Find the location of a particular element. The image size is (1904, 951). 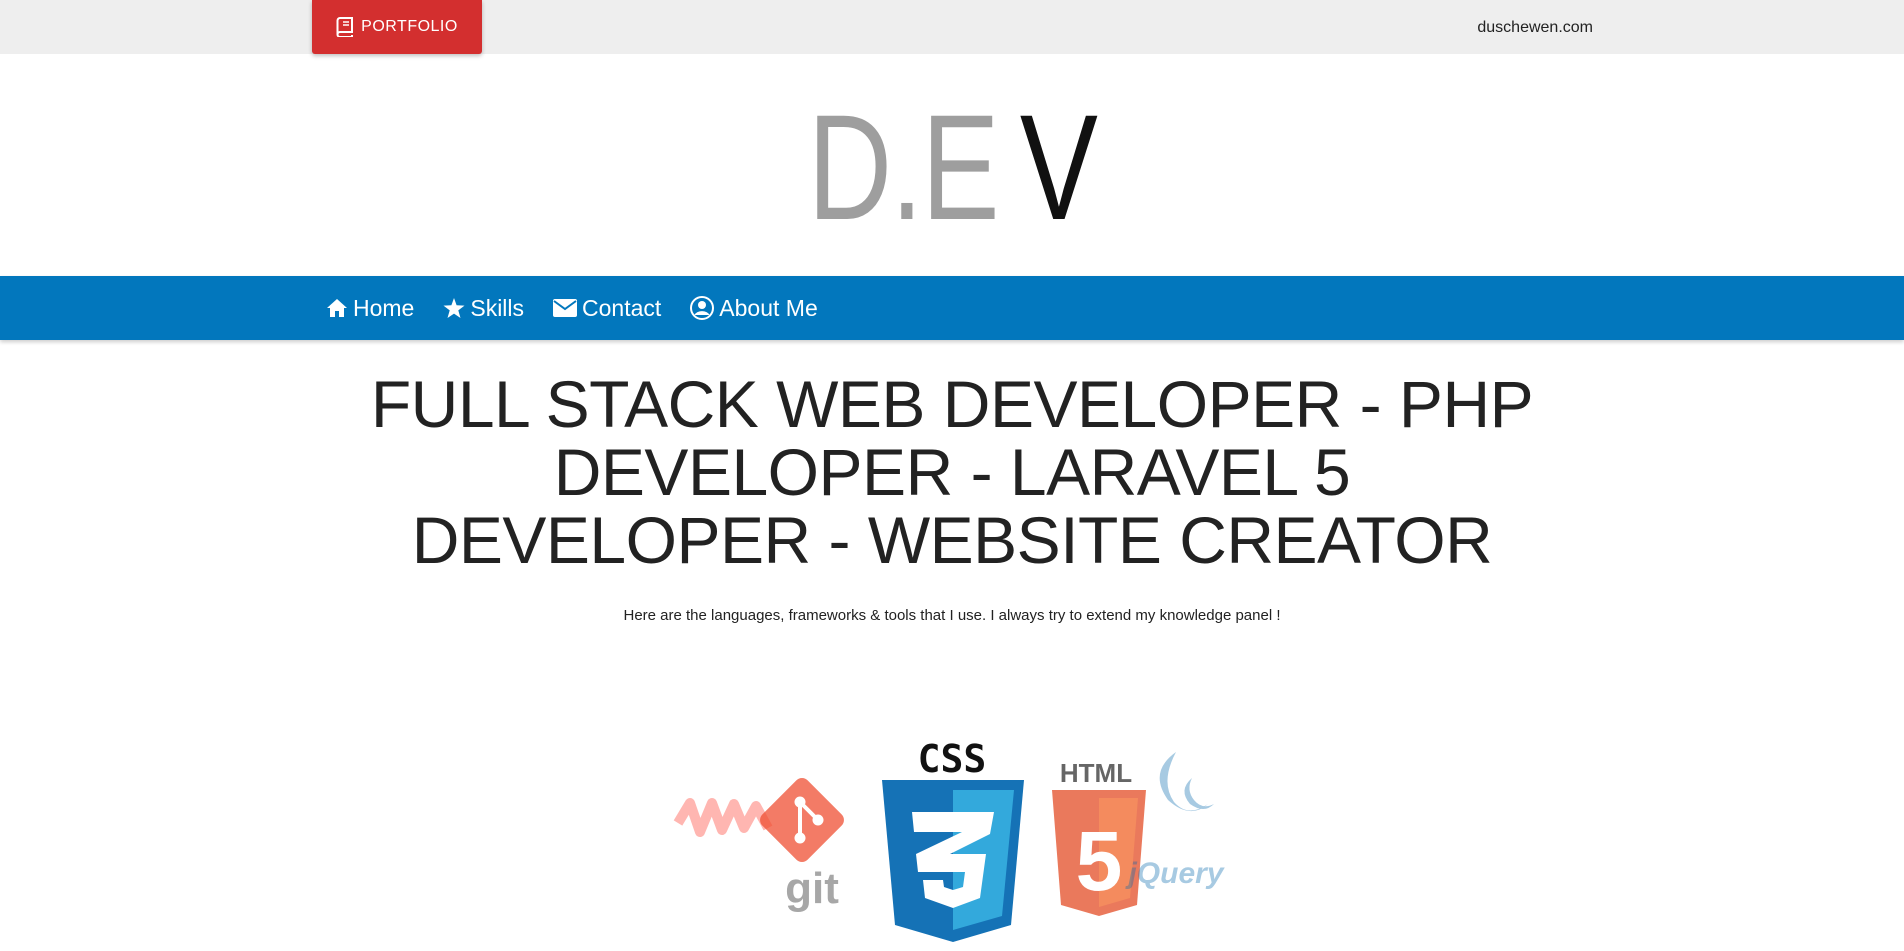

envelope-icon is located at coordinates (565, 308).